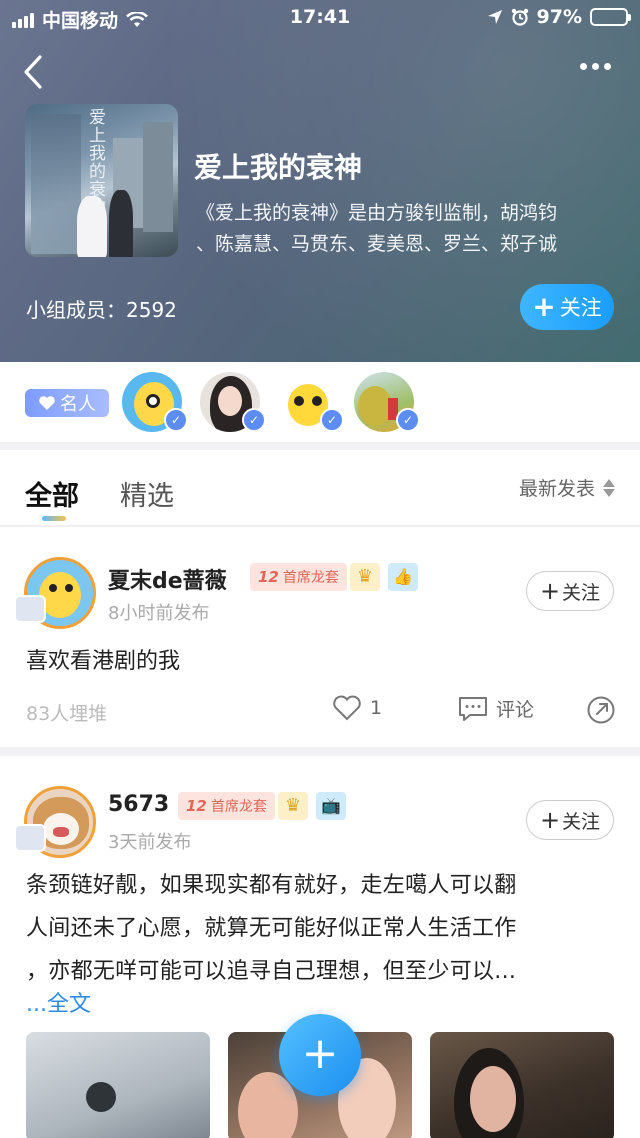  Describe the element at coordinates (320, 1055) in the screenshot. I see `create-post-button: +` at that location.